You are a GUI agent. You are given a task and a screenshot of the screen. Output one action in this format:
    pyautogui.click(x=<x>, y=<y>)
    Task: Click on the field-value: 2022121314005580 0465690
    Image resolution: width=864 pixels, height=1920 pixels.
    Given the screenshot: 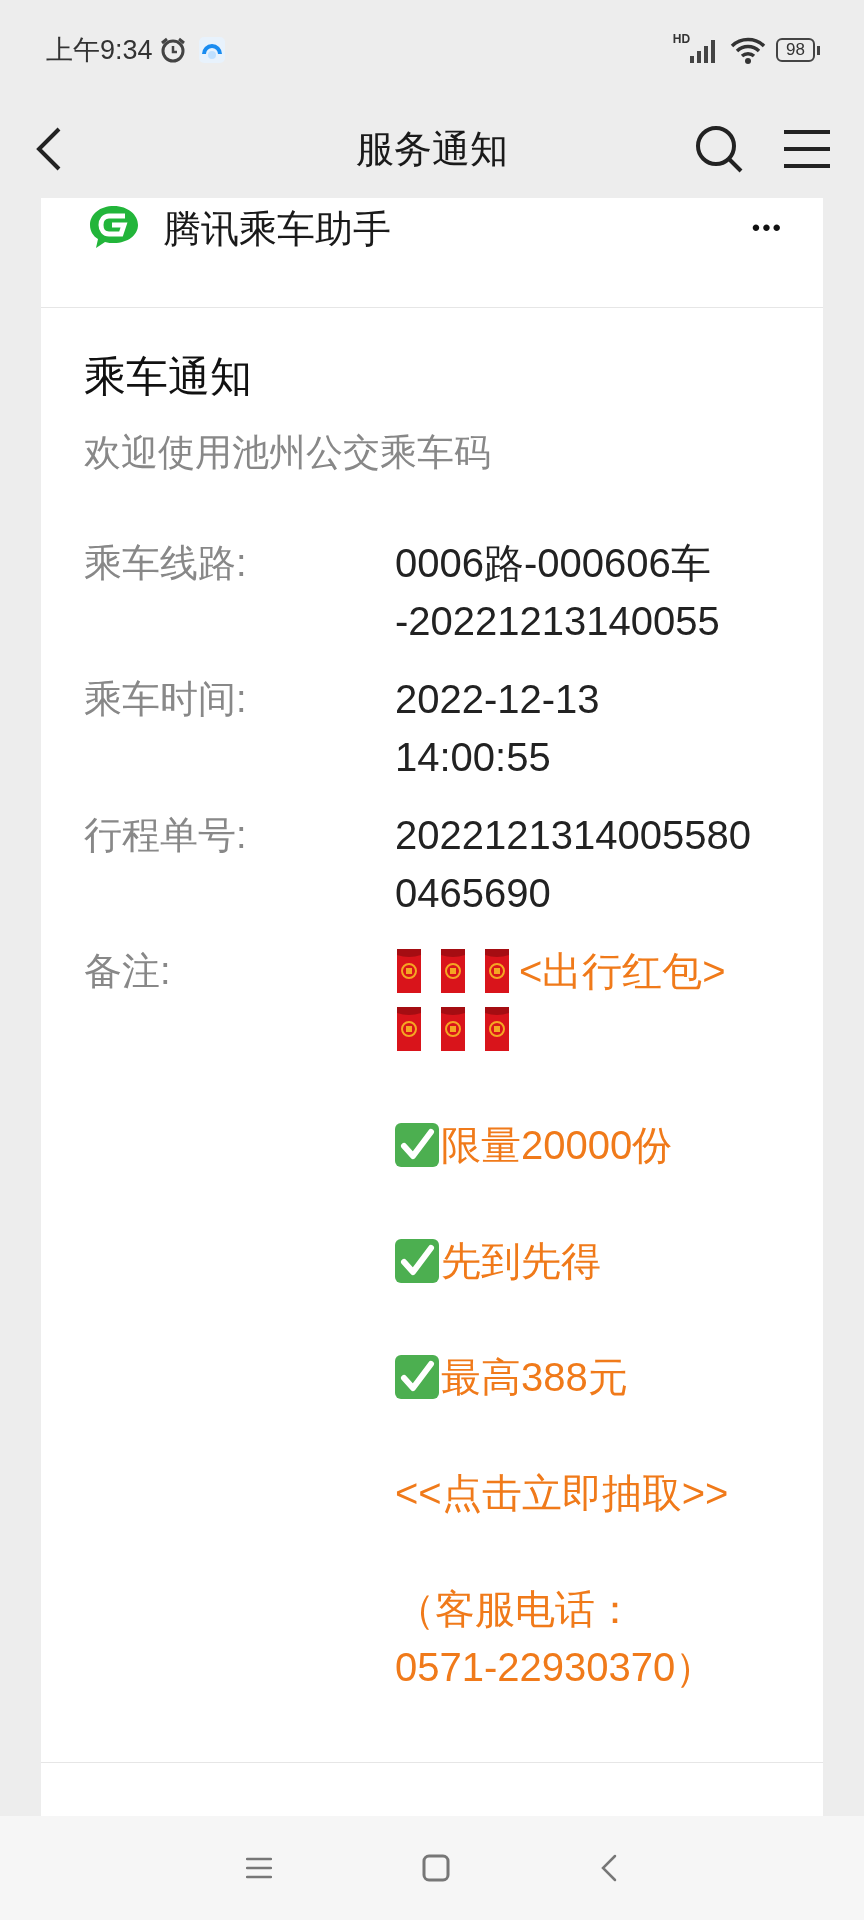 What is the action you would take?
    pyautogui.click(x=573, y=864)
    